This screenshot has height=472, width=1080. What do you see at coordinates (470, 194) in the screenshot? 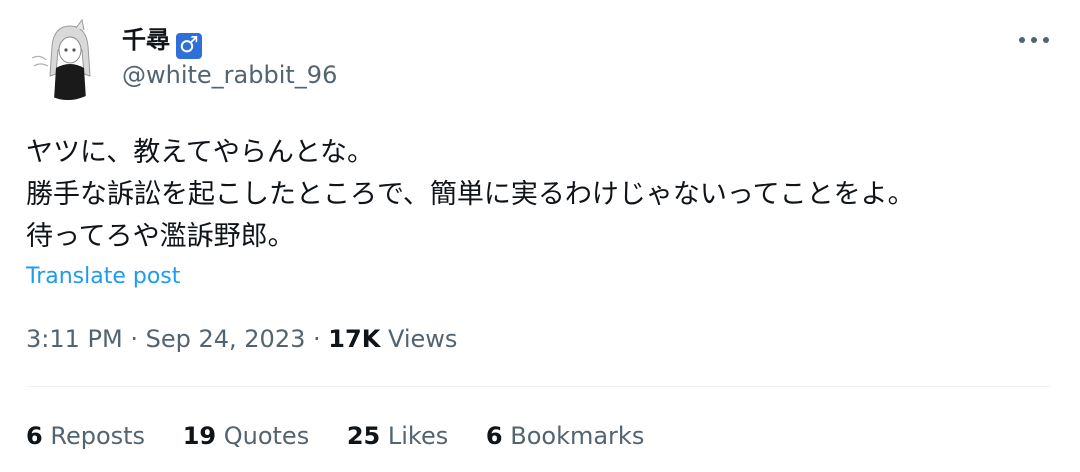
I see `post-text-line: 勝手な訴訟を起こしたところで、簡単に実るわけじゃないってことをよ。` at bounding box center [470, 194].